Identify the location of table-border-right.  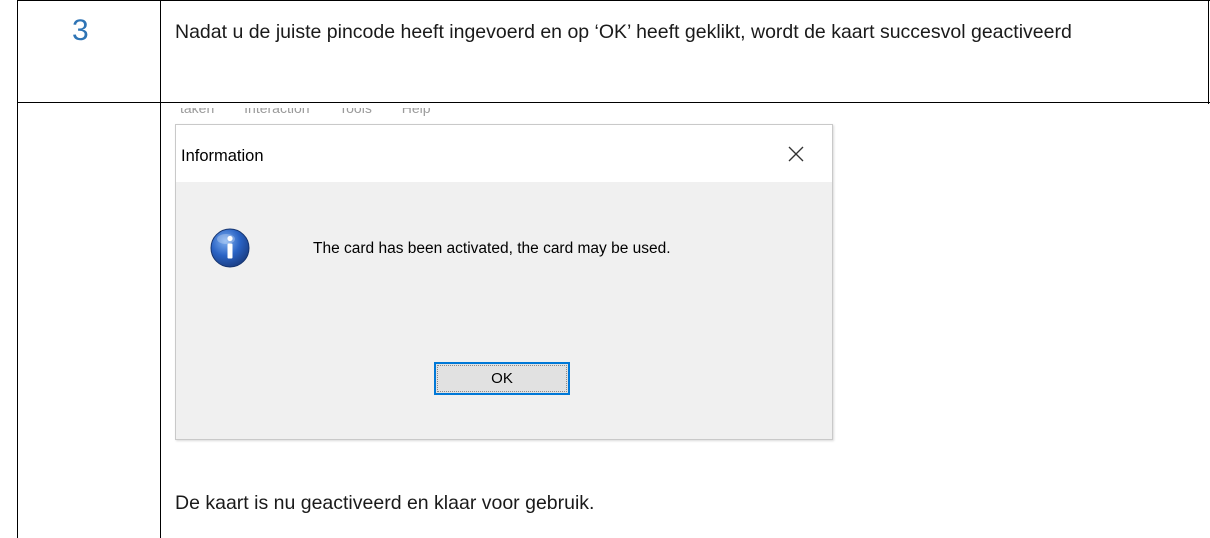
(1208, 52).